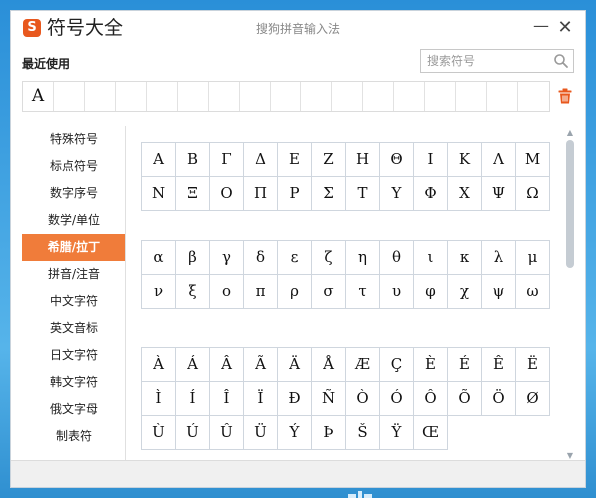 This screenshot has height=498, width=596. I want to click on symbol-cell: Ù, so click(159, 433).